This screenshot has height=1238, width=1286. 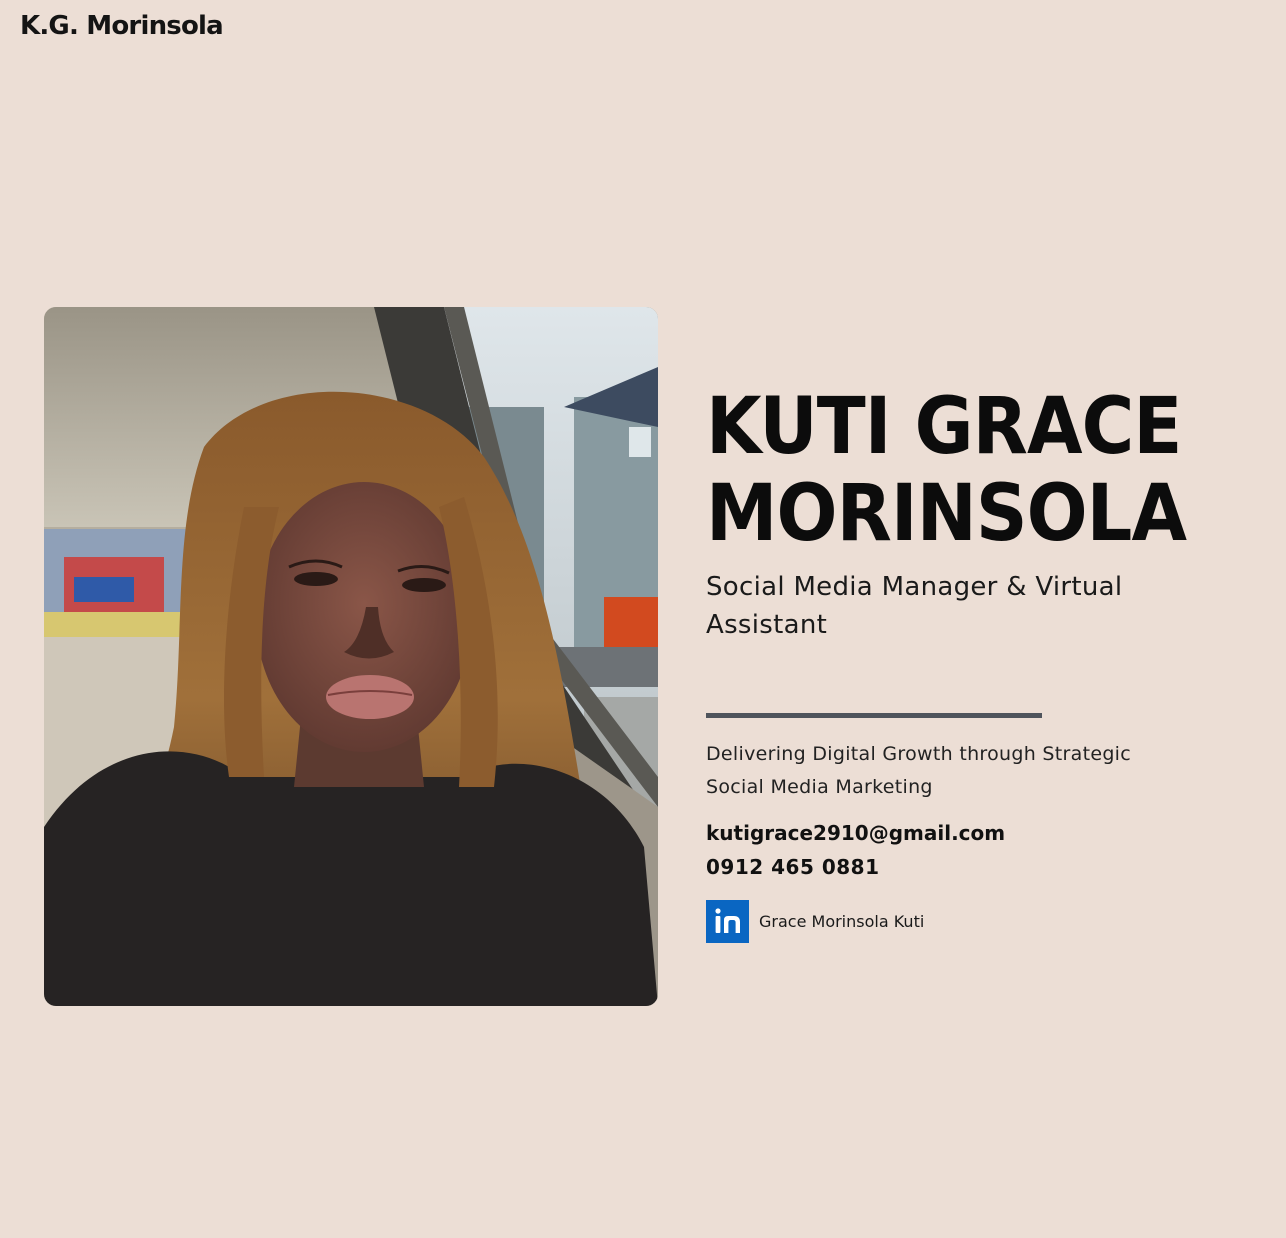 What do you see at coordinates (841, 921) in the screenshot?
I see `linkedin-label: Grace Morinsola Kuti` at bounding box center [841, 921].